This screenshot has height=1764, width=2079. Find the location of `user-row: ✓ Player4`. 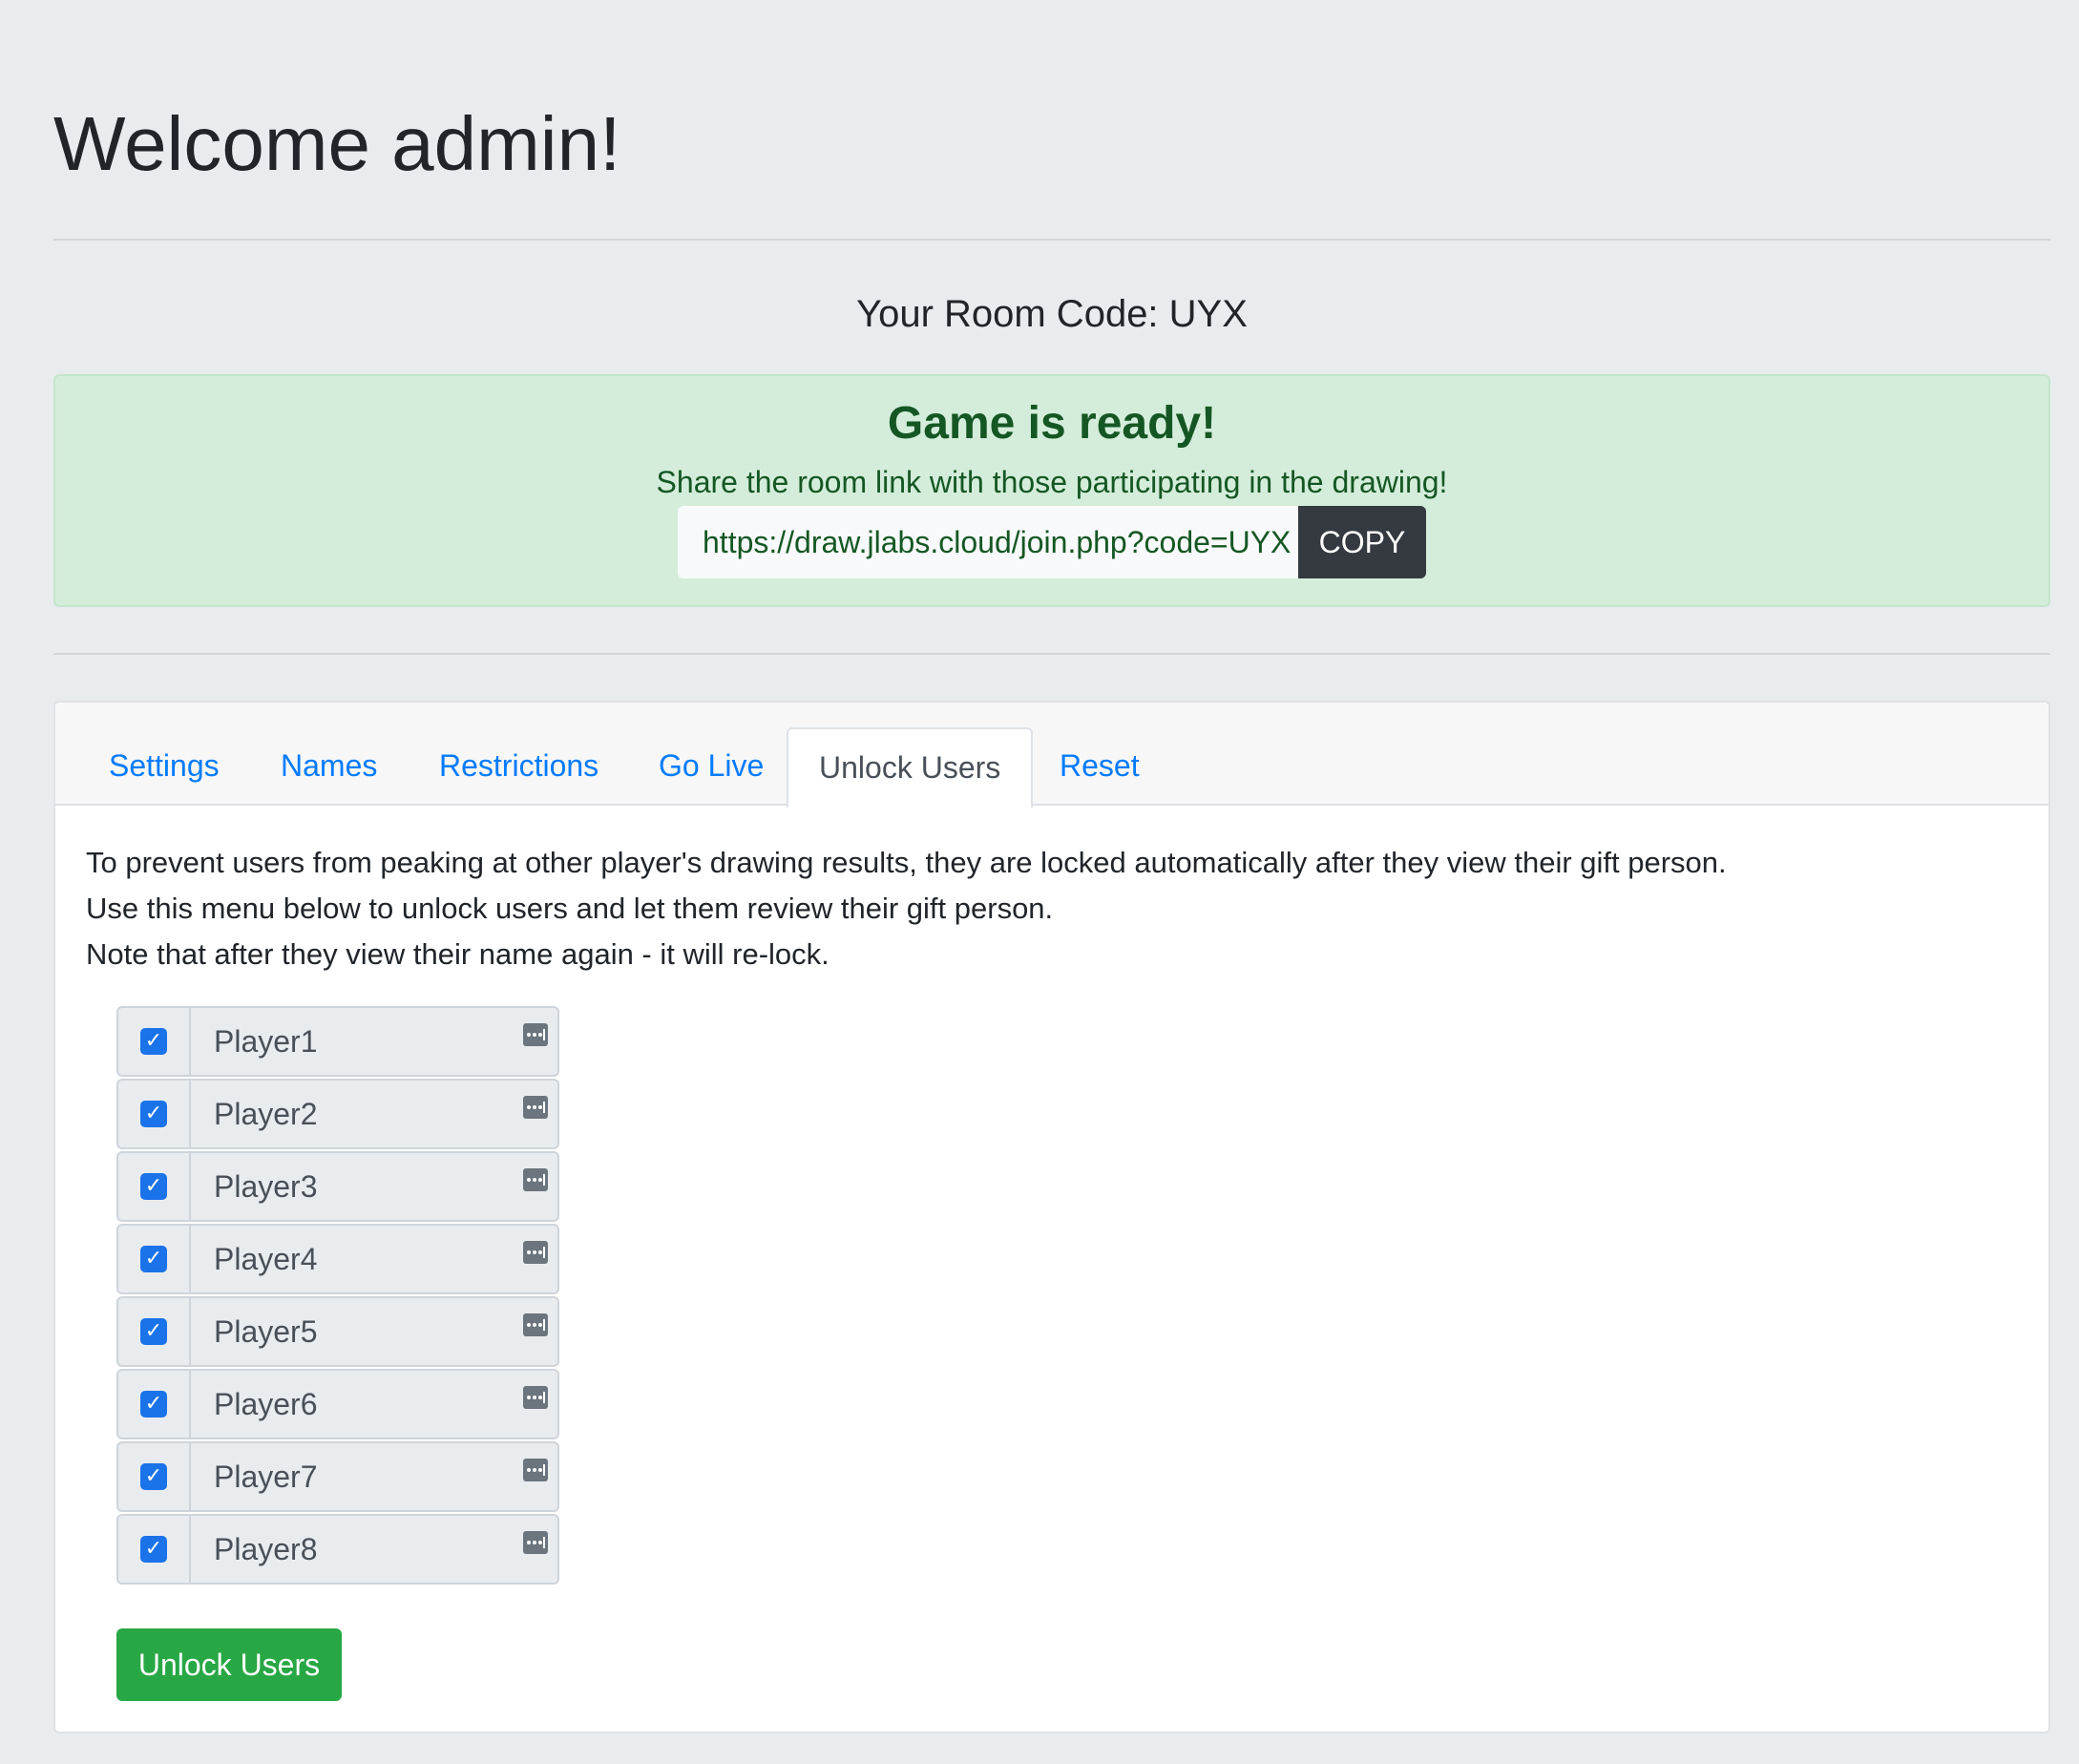

user-row: ✓ Player4 is located at coordinates (1067, 1259).